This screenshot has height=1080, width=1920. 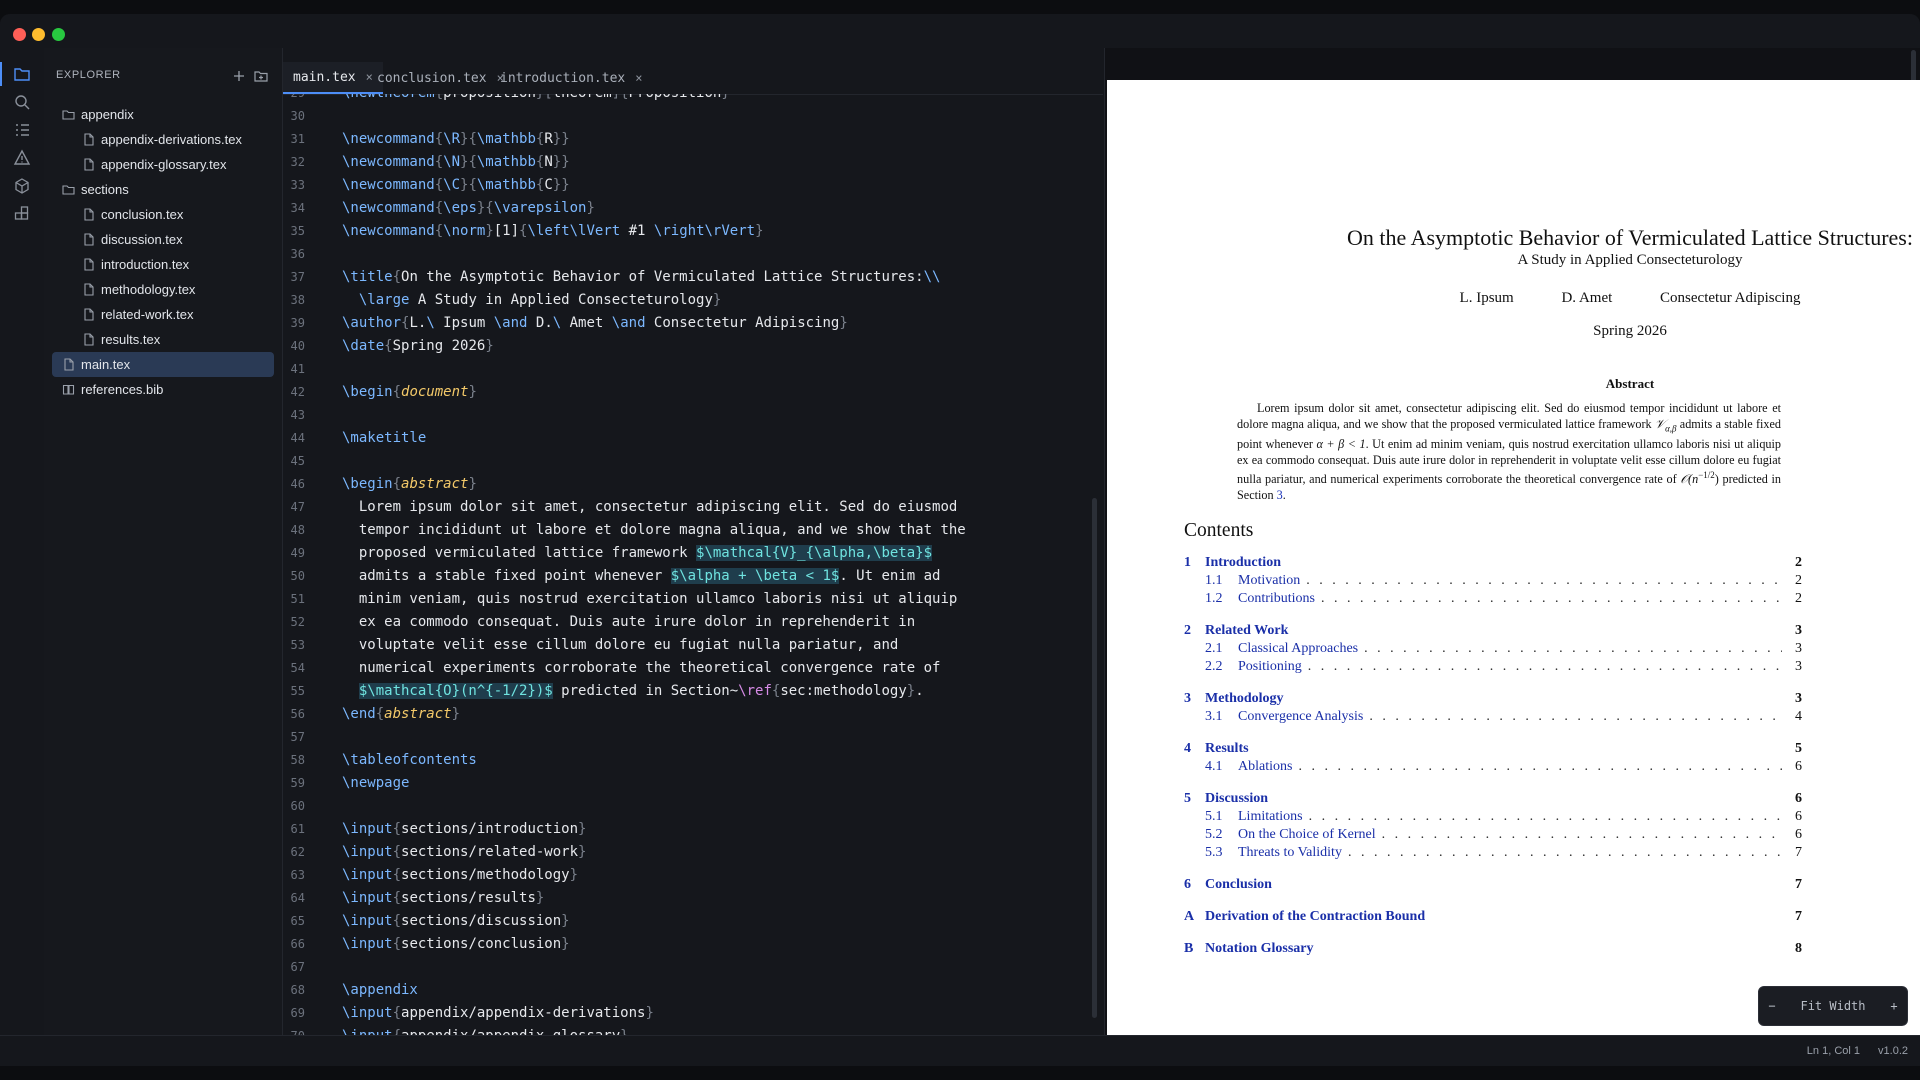 I want to click on code-line: 60, so click(x=693, y=806).